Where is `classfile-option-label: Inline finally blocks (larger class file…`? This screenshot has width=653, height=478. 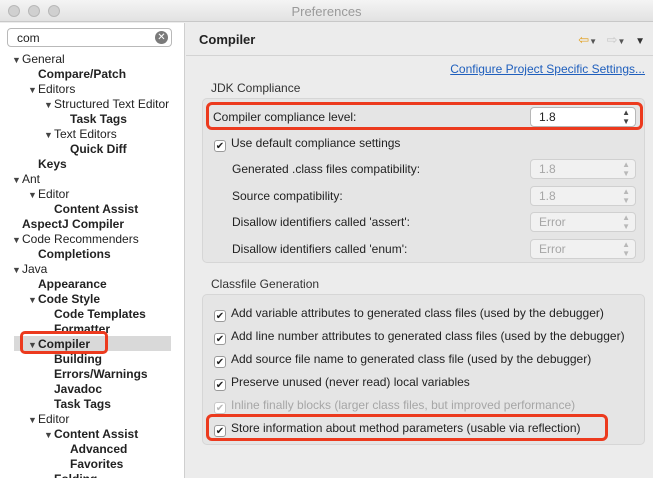
classfile-option-label: Inline finally blocks (larger class file… is located at coordinates (403, 405).